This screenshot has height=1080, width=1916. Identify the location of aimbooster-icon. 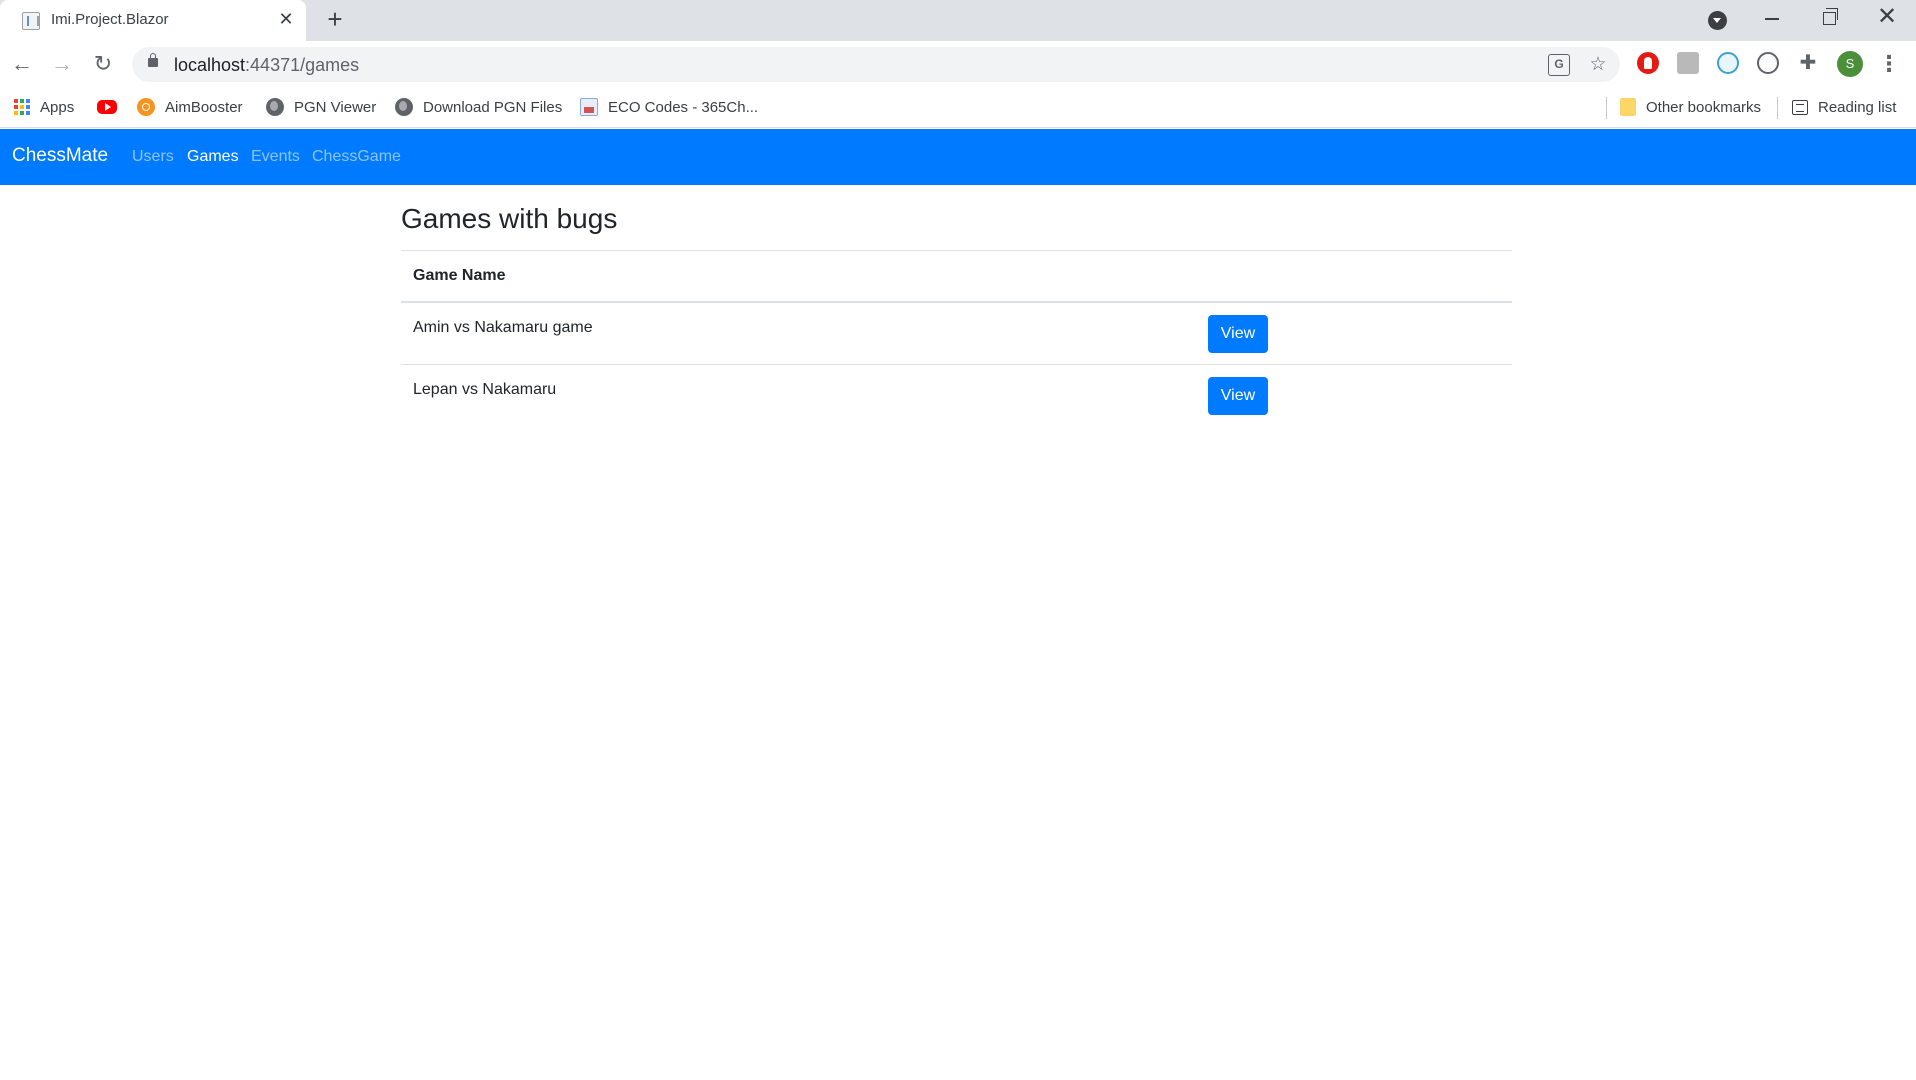
(146, 107).